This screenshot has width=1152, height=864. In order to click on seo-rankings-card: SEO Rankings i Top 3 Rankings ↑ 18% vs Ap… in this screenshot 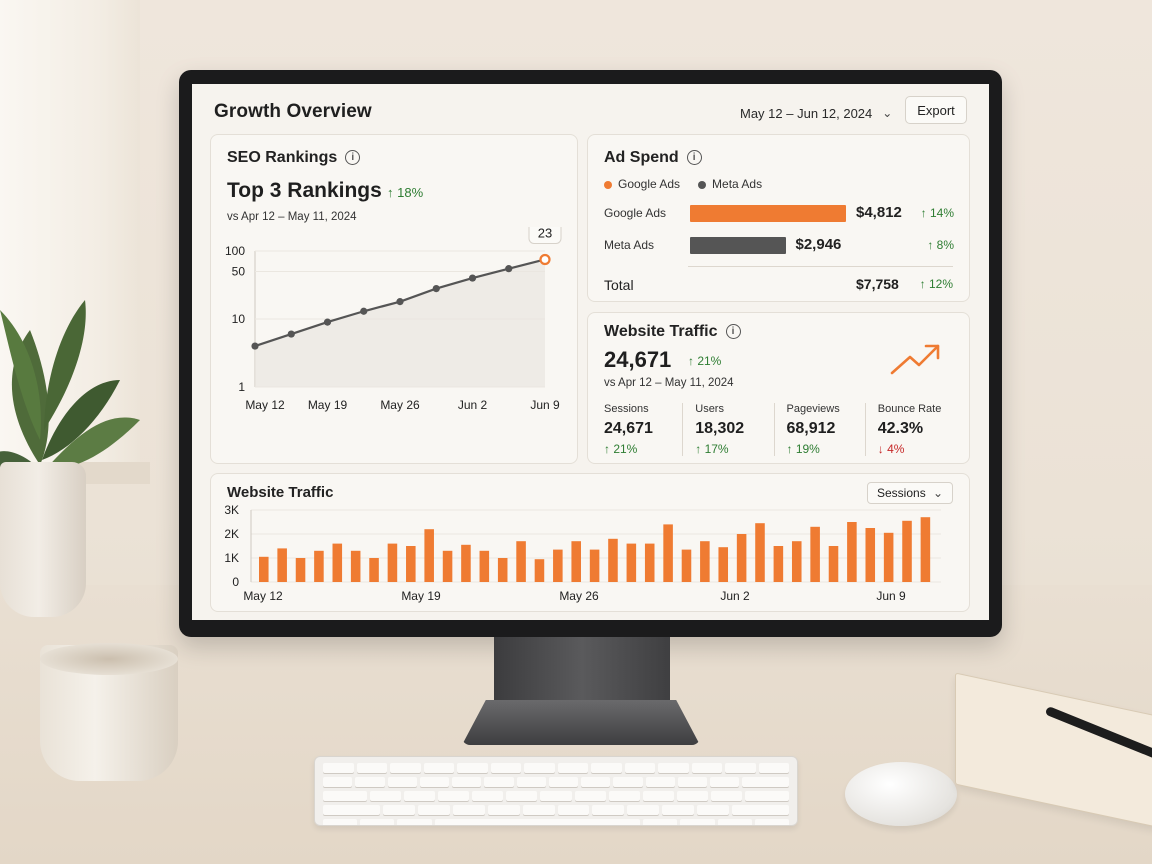, I will do `click(394, 299)`.